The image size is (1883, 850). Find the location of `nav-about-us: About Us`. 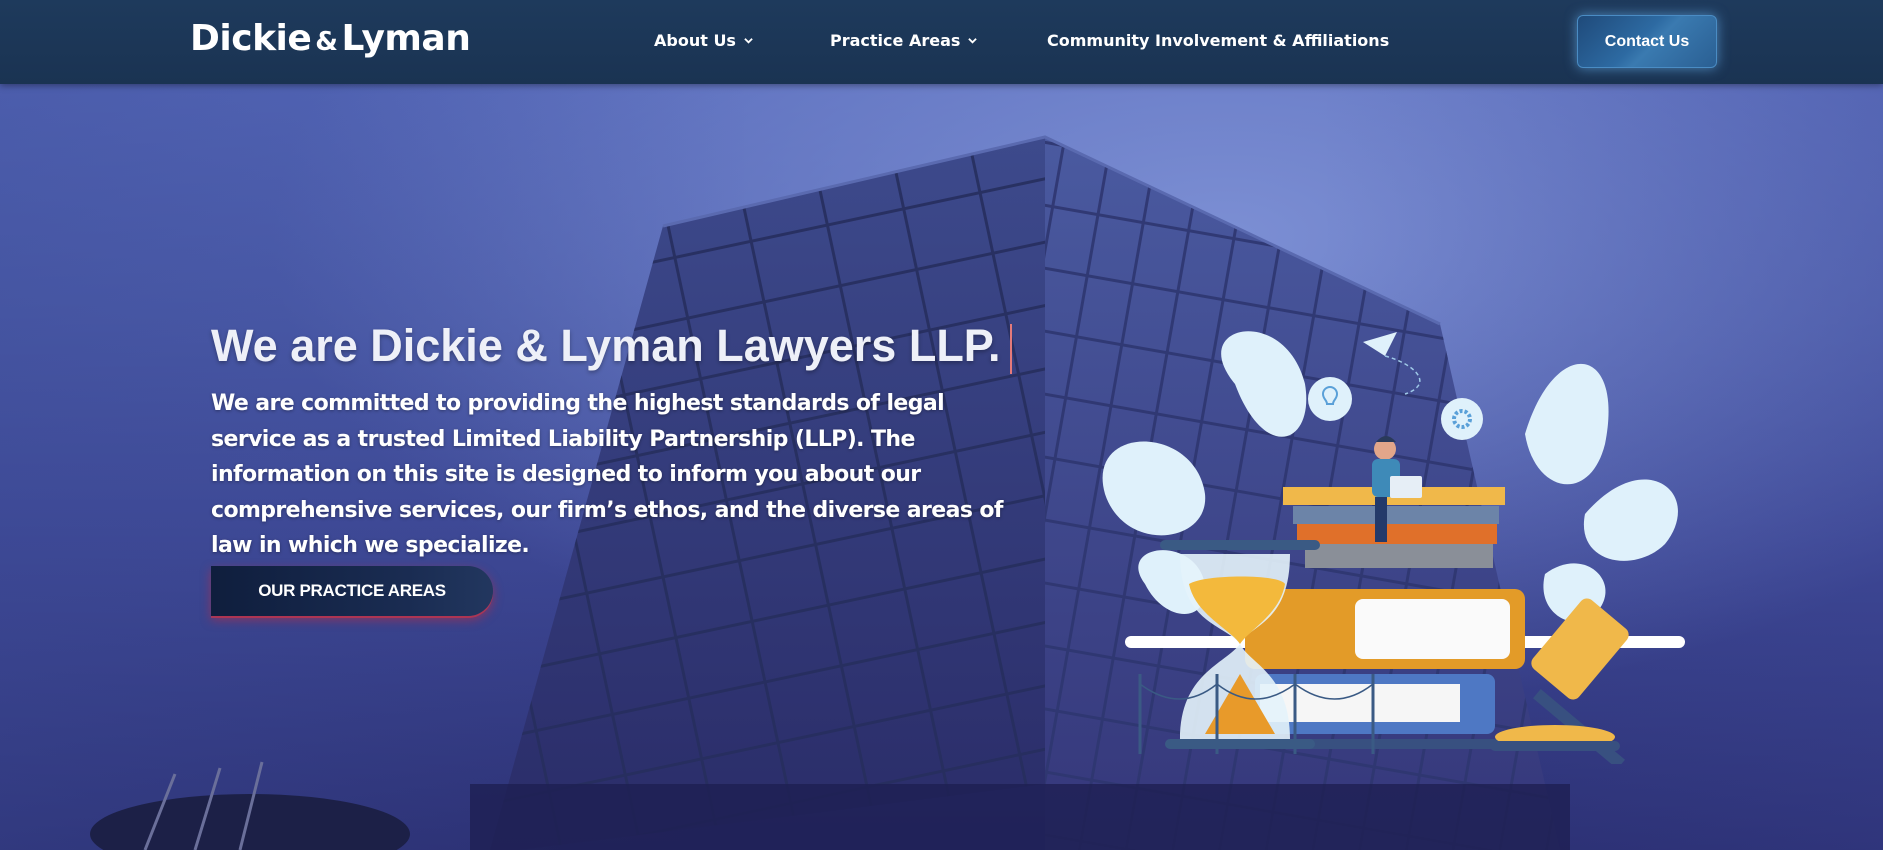

nav-about-us: About Us is located at coordinates (703, 40).